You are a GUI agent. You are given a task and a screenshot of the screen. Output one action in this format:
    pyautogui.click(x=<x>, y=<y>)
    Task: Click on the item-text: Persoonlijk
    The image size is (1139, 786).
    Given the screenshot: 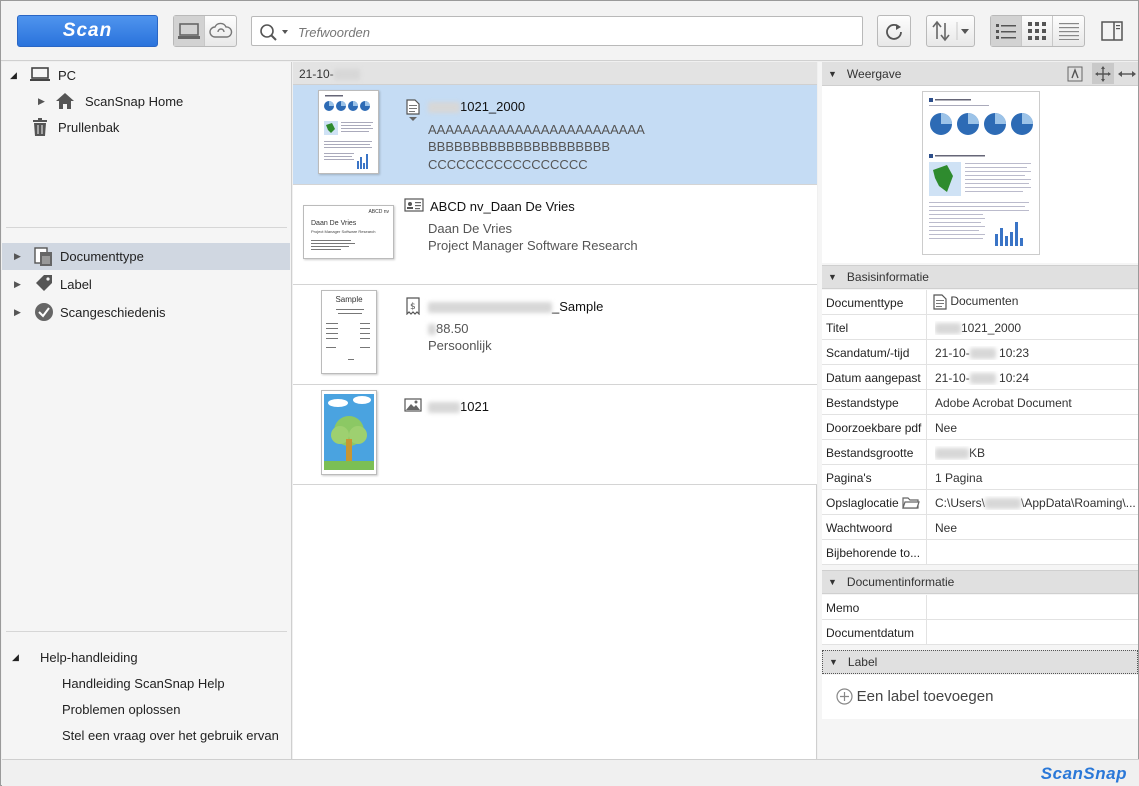 What is the action you would take?
    pyautogui.click(x=460, y=345)
    